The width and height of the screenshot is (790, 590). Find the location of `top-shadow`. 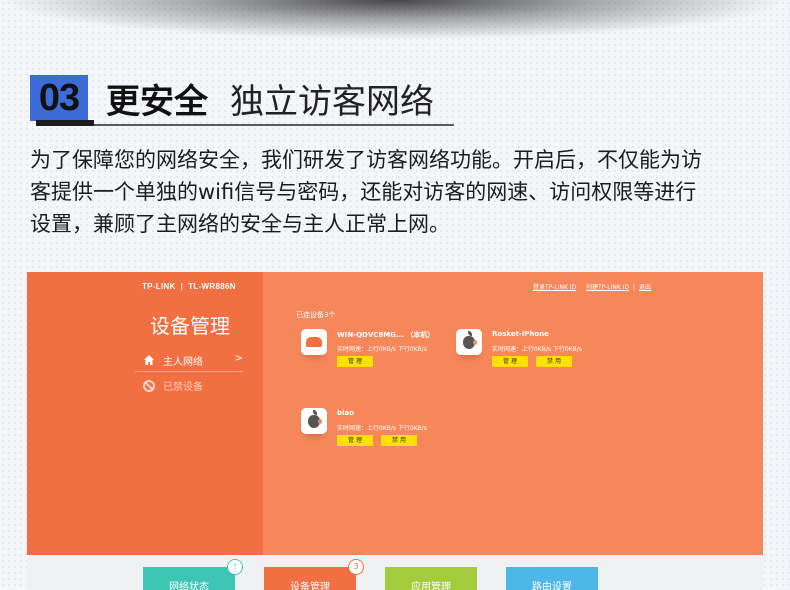

top-shadow is located at coordinates (395, 20).